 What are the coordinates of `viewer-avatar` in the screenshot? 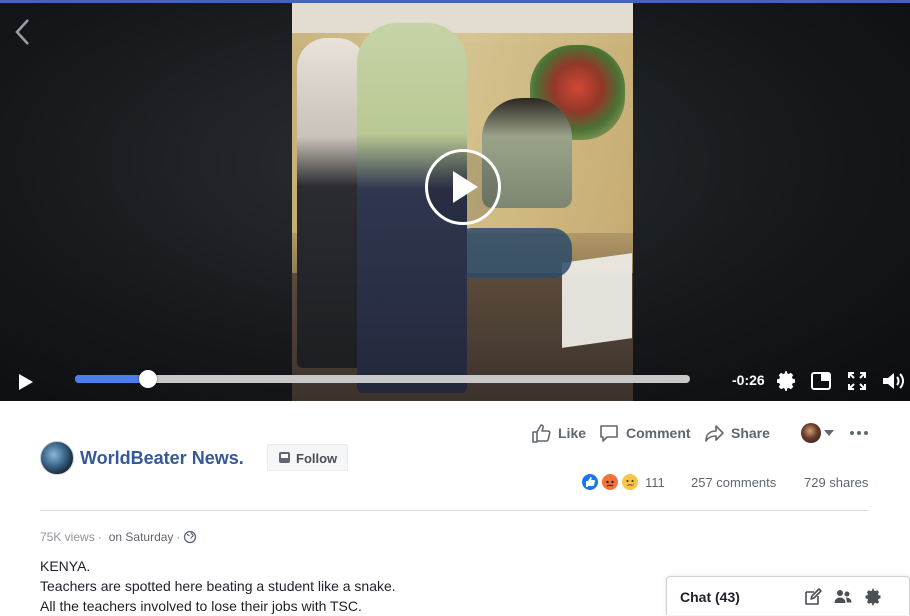 It's located at (811, 433).